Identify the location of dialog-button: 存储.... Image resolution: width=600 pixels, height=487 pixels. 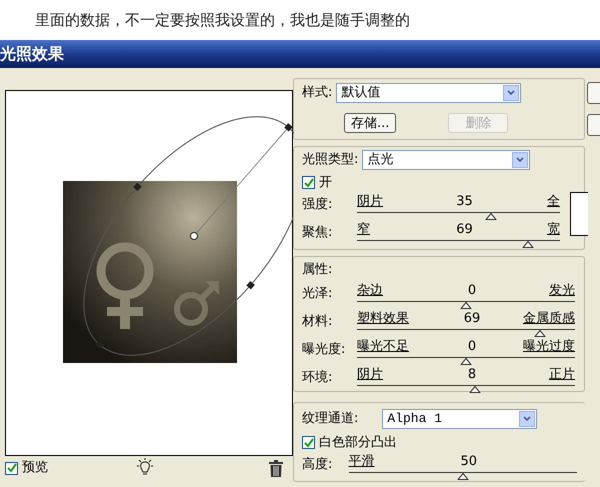
(370, 123).